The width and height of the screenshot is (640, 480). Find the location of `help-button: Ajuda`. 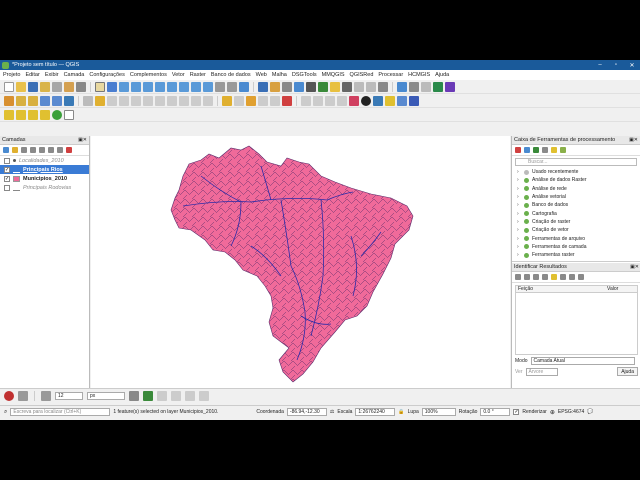

help-button: Ajuda is located at coordinates (627, 371).